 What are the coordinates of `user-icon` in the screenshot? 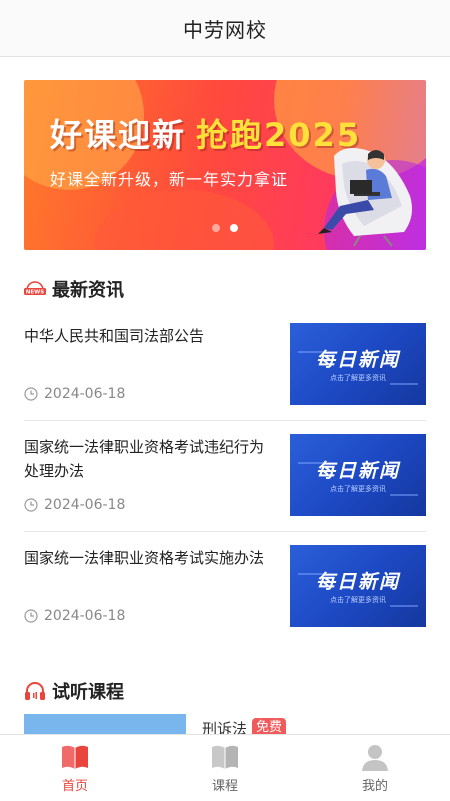 It's located at (375, 758).